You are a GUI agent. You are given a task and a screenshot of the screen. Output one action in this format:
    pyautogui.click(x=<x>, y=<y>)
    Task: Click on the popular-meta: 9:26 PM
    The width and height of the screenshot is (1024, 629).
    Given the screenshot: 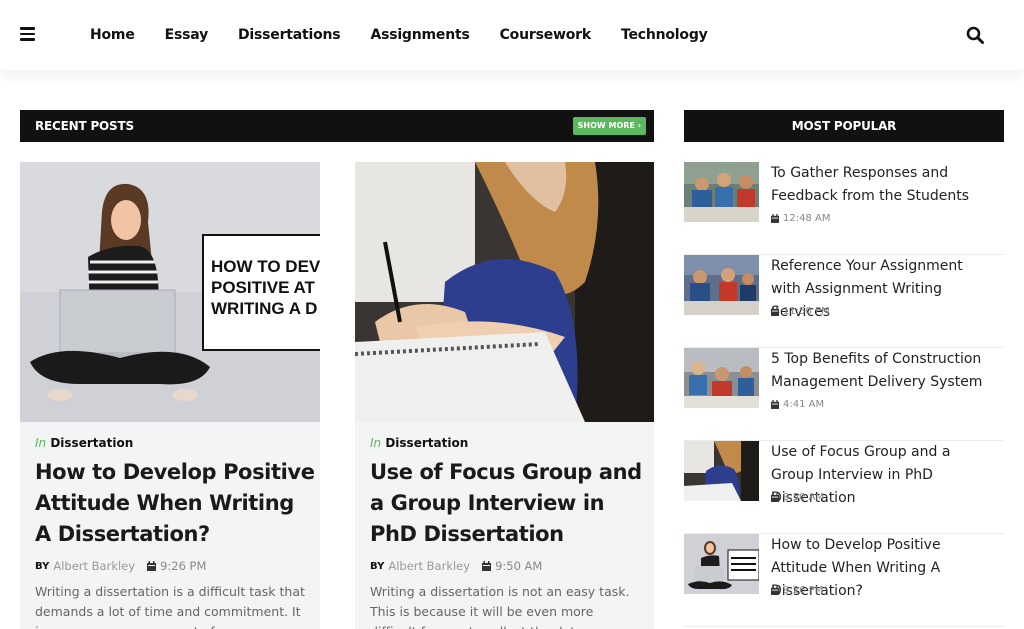 What is the action you would take?
    pyautogui.click(x=797, y=590)
    